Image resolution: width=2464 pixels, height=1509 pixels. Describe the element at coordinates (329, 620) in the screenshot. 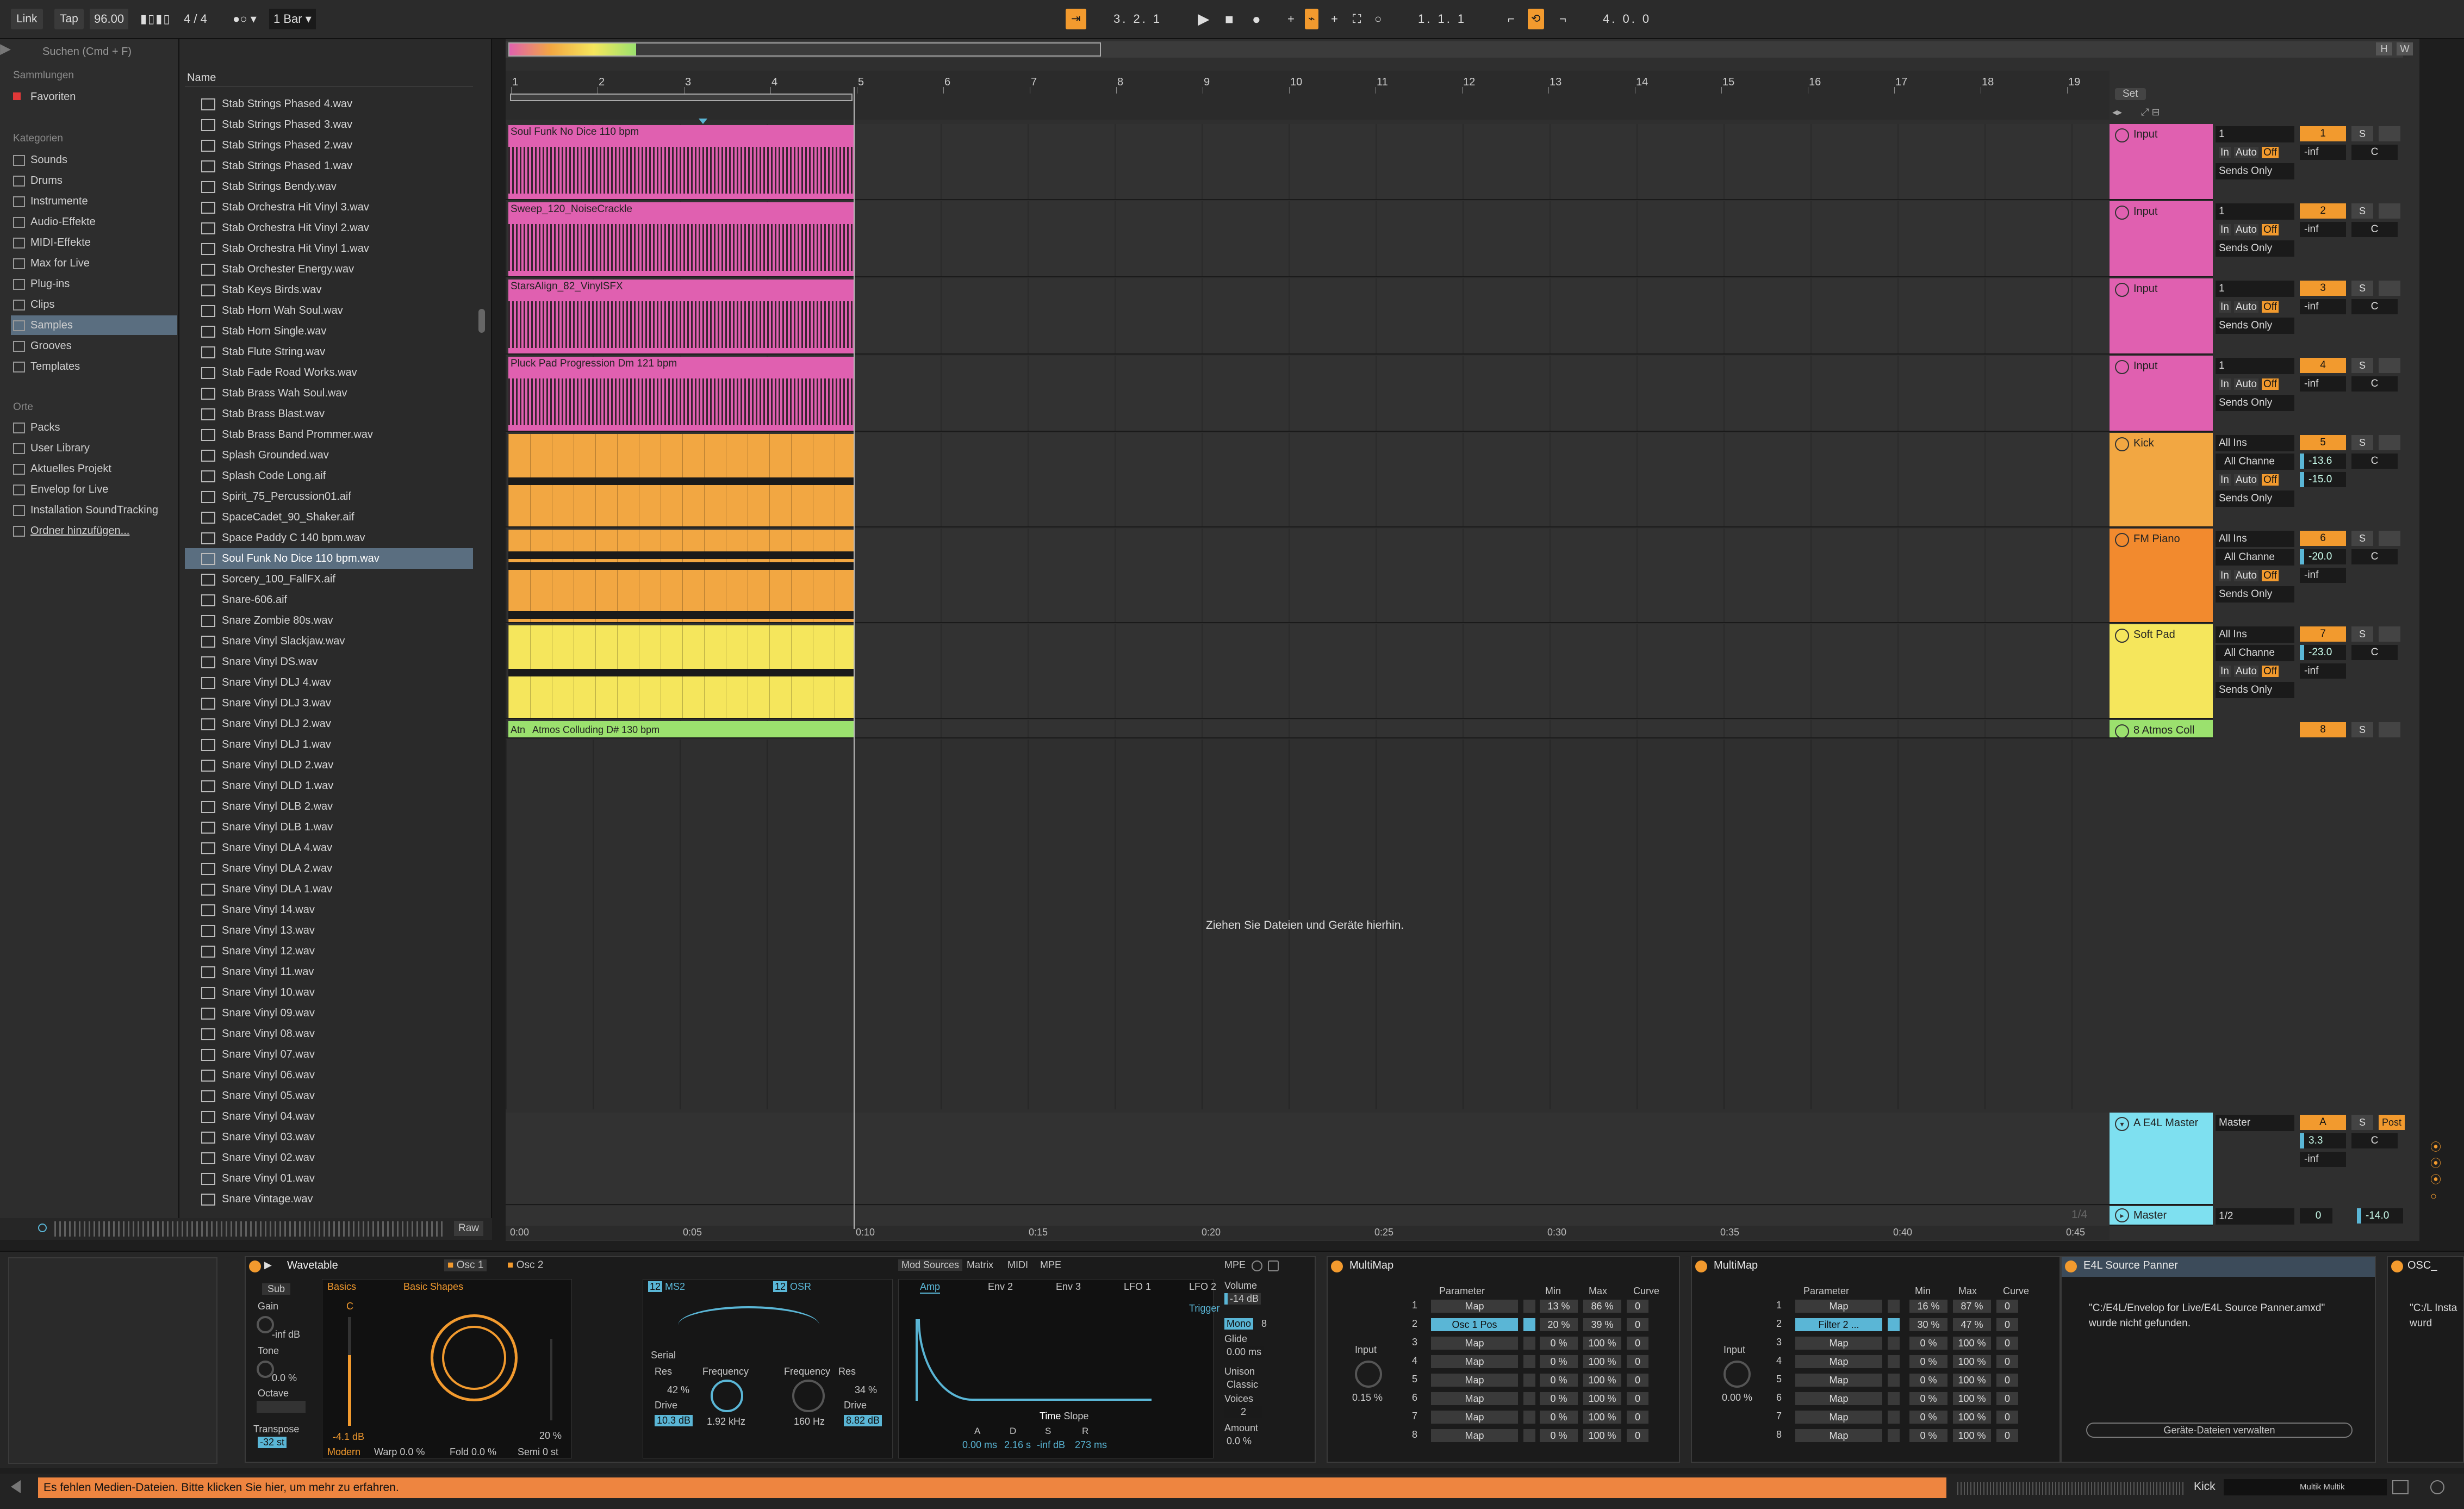

I see `file-list-item: Snare Zombie 80s.wav` at that location.